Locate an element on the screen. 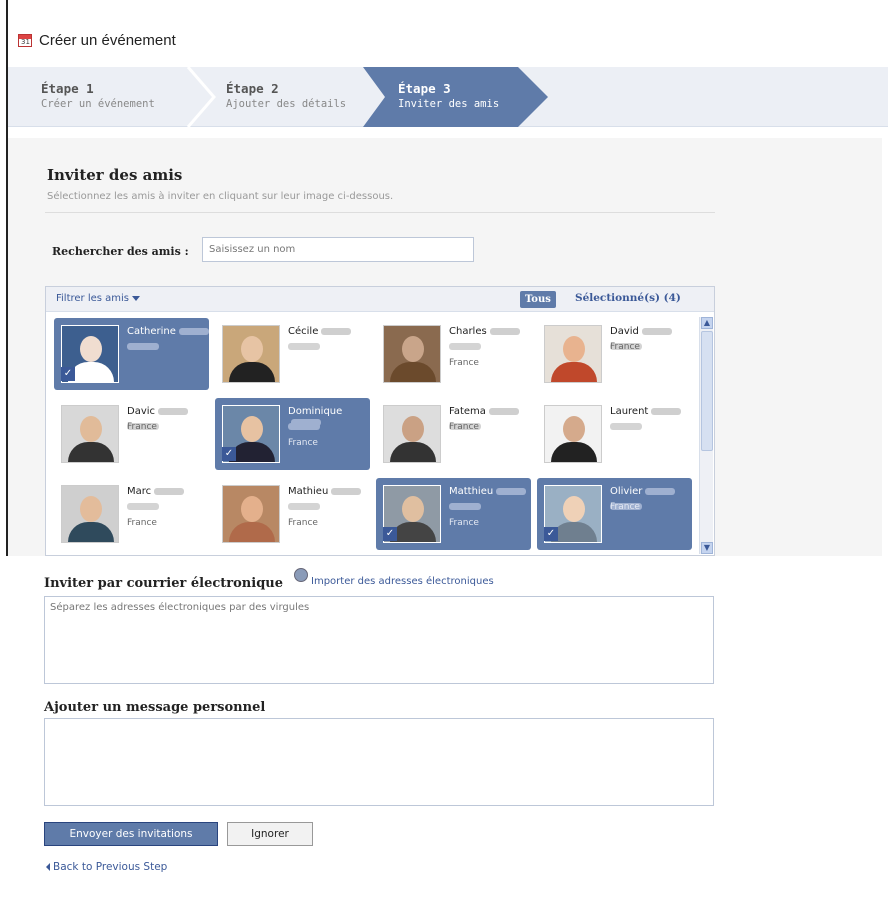 This screenshot has width=888, height=906. friend-card: Dominique France ✓ is located at coordinates (292, 434).